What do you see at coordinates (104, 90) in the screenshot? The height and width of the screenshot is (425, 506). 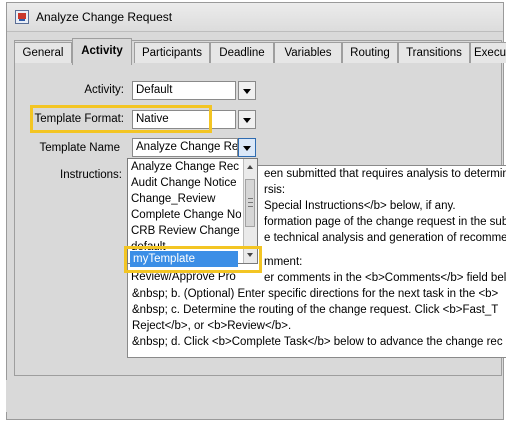 I see `activity-label: Activity:` at bounding box center [104, 90].